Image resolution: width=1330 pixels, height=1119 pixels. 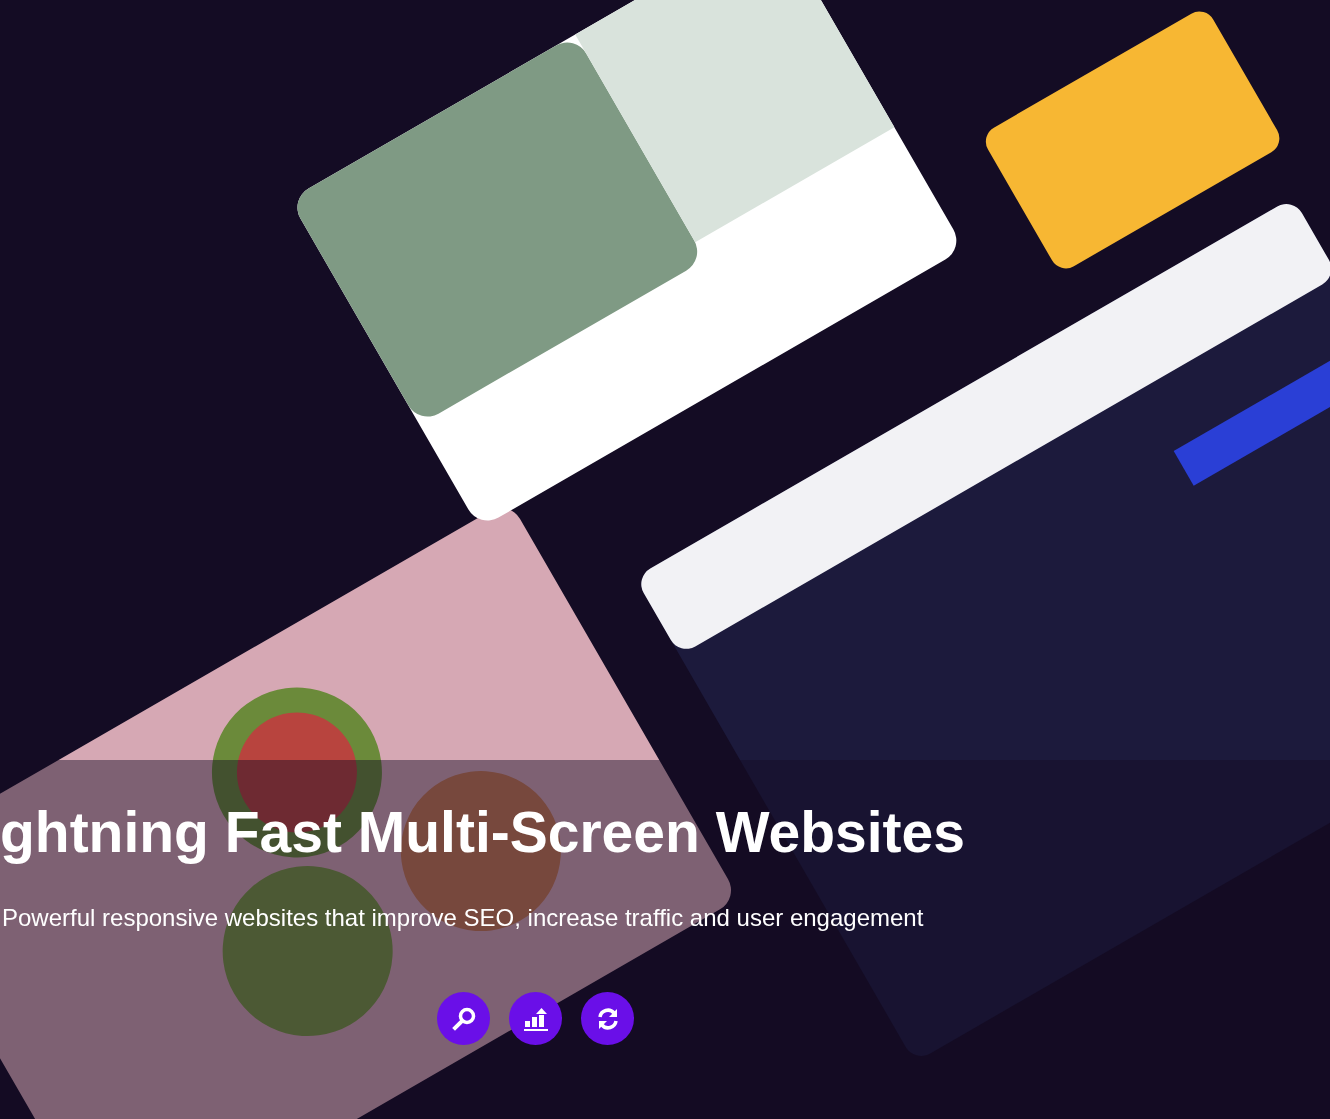 I want to click on search-icon, so click(x=463, y=1018).